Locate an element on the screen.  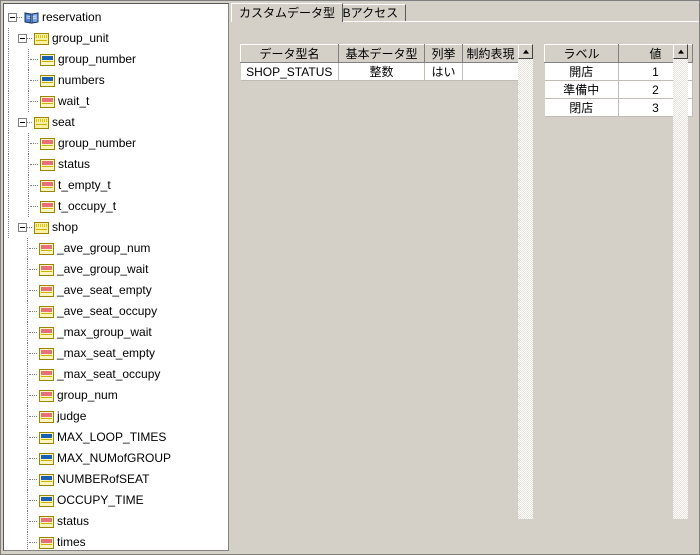
enum-grid: ラベル値開店 1 準備中 2 閉店 3 is located at coordinates (618, 80).